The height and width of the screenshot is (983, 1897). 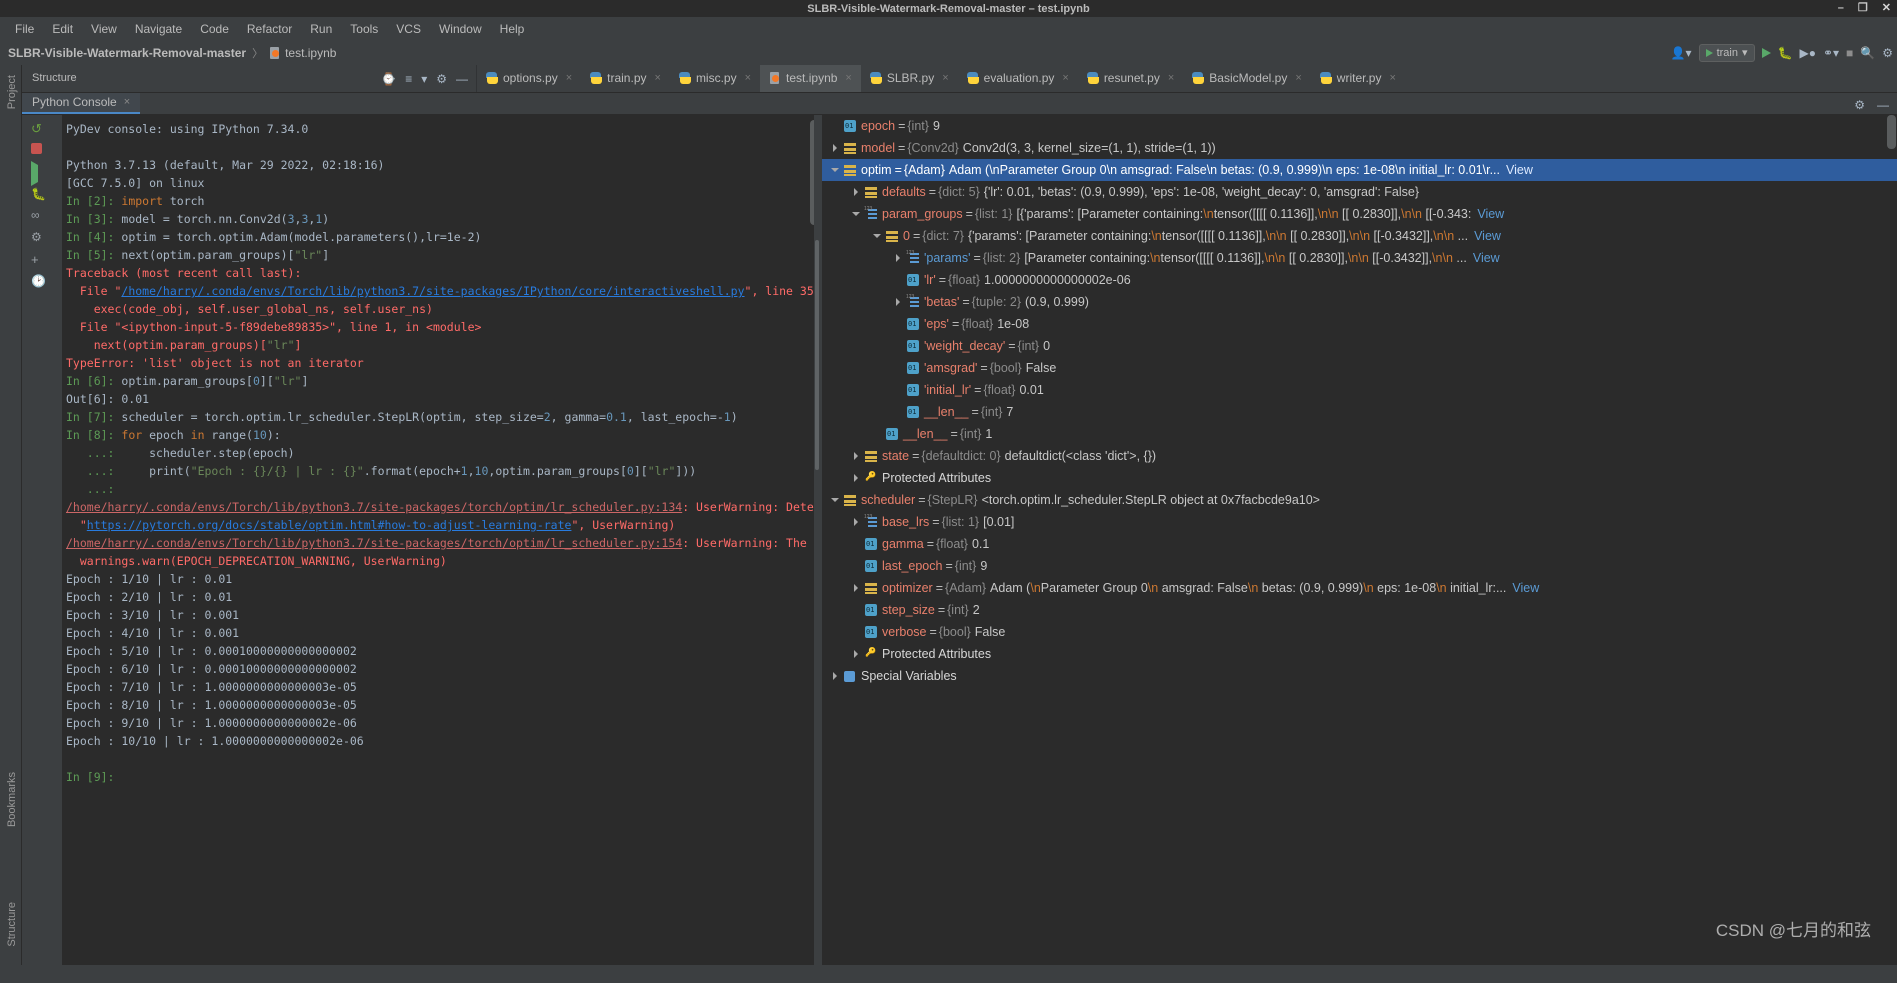 I want to click on console-variables-splitter, so click(x=817, y=540).